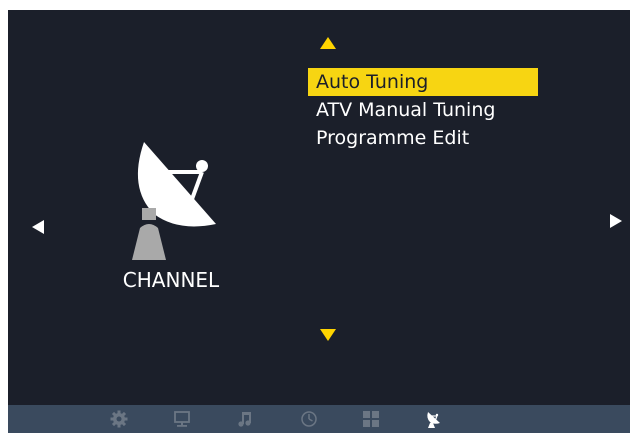 The width and height of the screenshot is (638, 433). Describe the element at coordinates (423, 138) in the screenshot. I see `menu-item-programme-edit: Programme Edit` at that location.